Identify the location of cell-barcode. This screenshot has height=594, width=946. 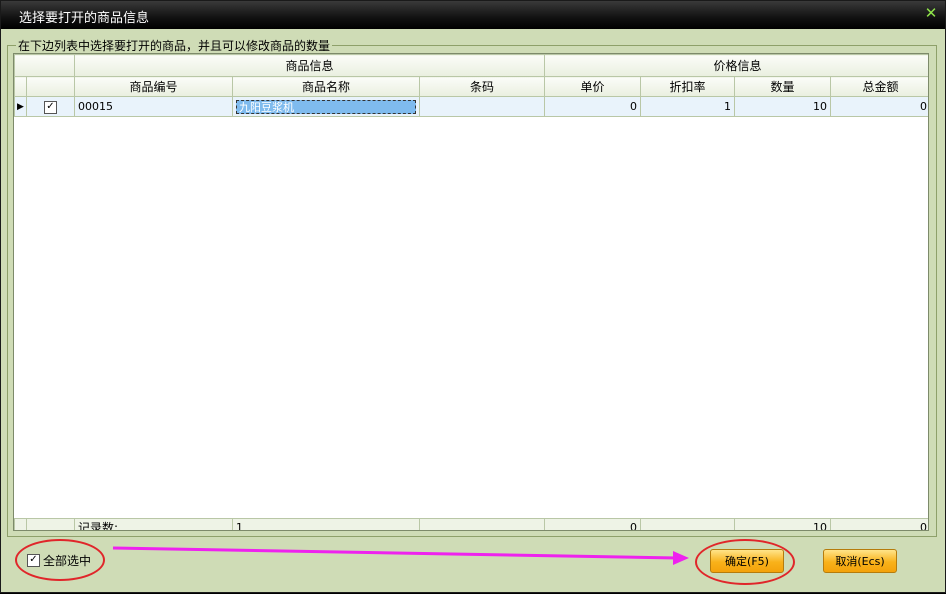
(482, 106).